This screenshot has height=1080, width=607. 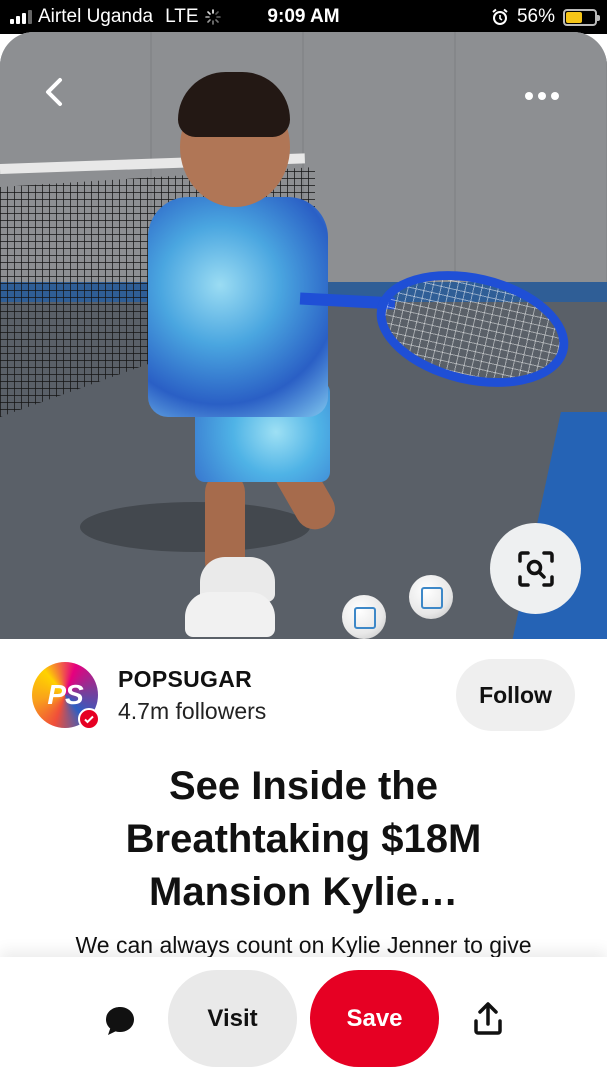 I want to click on share-upload-icon, so click(x=488, y=1018).